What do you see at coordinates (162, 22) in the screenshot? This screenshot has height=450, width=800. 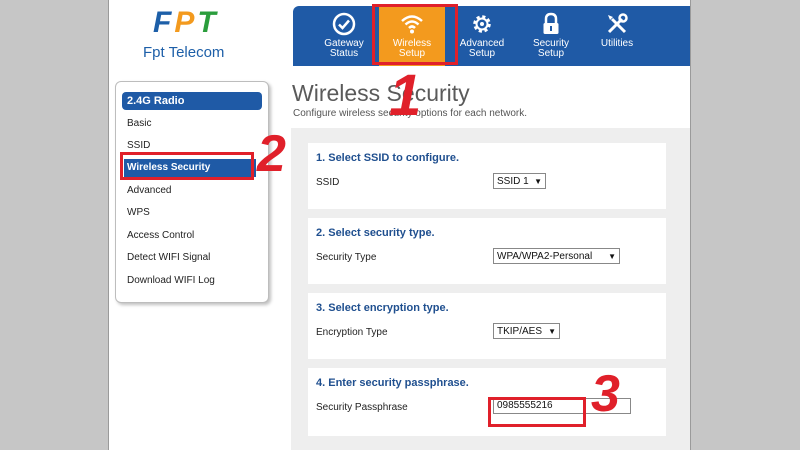 I see `logo-letter-f: F` at bounding box center [162, 22].